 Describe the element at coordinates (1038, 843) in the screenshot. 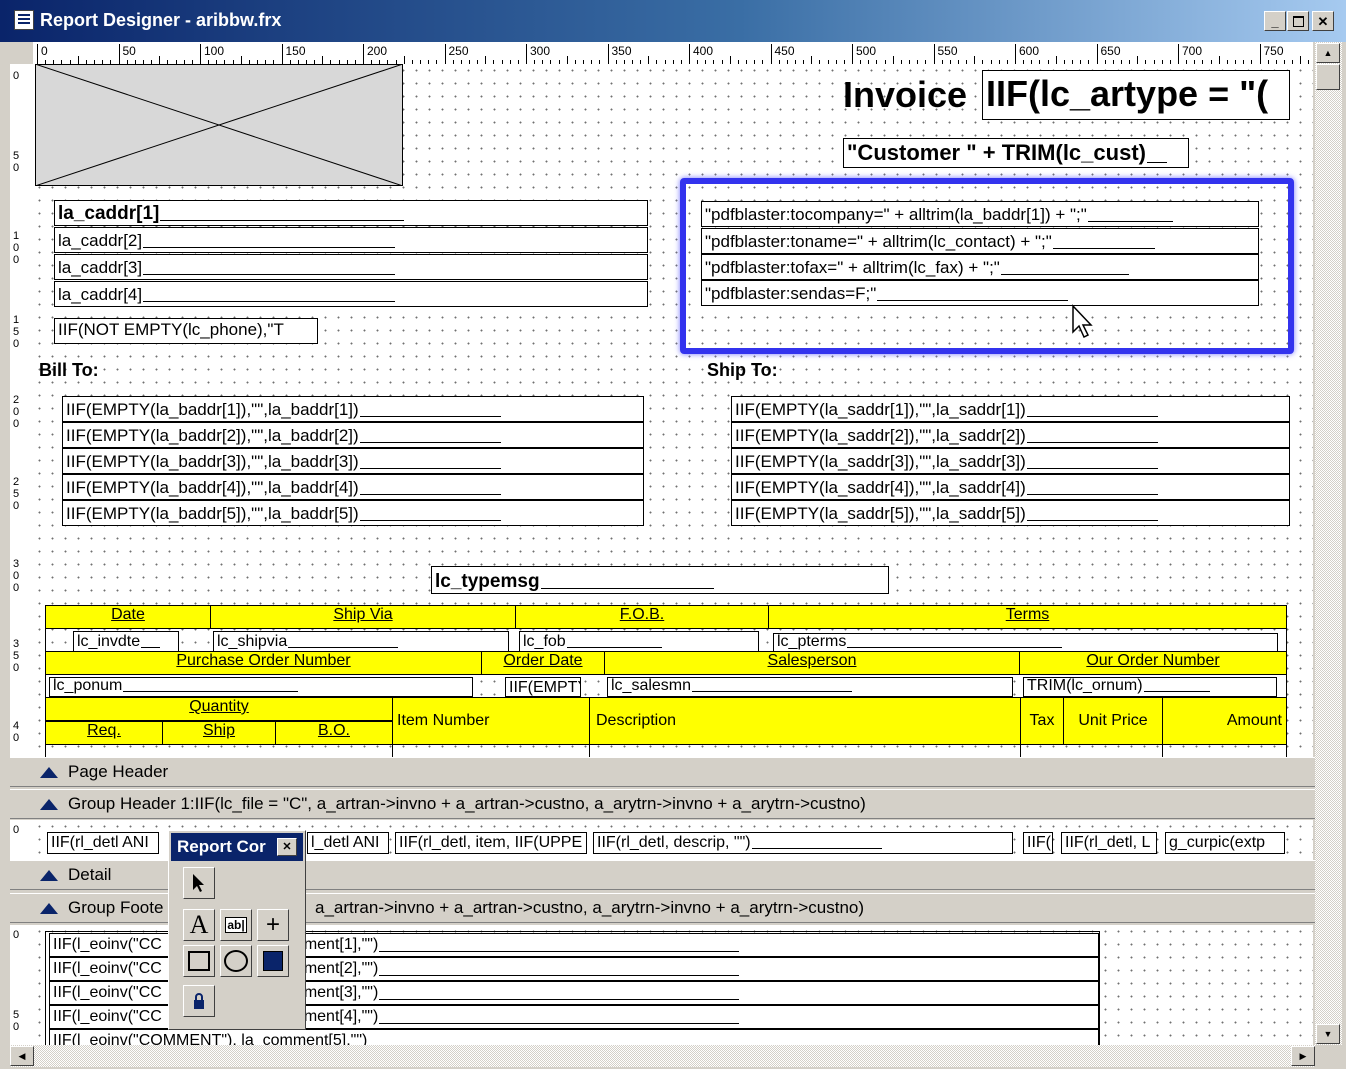

I see `detail-field: IIF(` at that location.